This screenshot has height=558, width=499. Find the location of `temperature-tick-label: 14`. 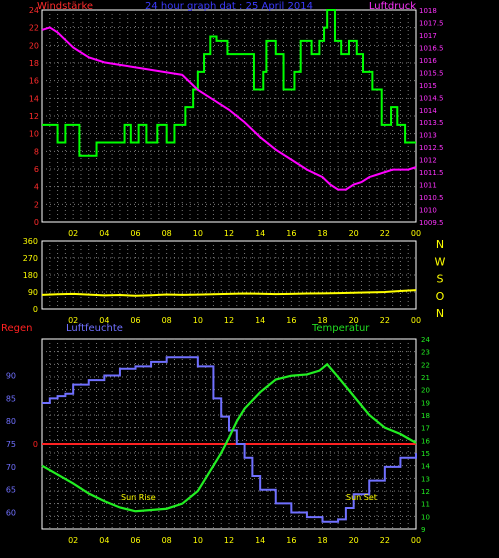

temperature-tick-label: 14 is located at coordinates (425, 467).